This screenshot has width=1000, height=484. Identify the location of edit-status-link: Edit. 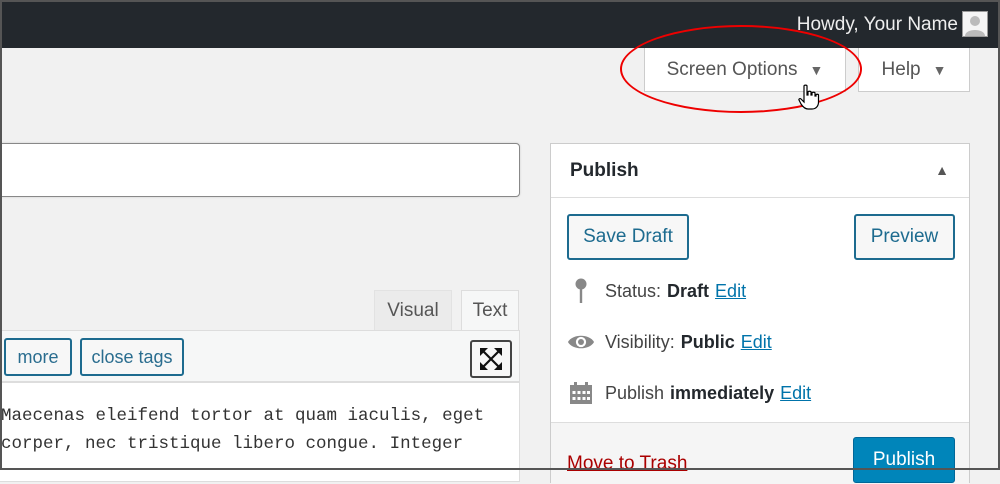
(730, 291).